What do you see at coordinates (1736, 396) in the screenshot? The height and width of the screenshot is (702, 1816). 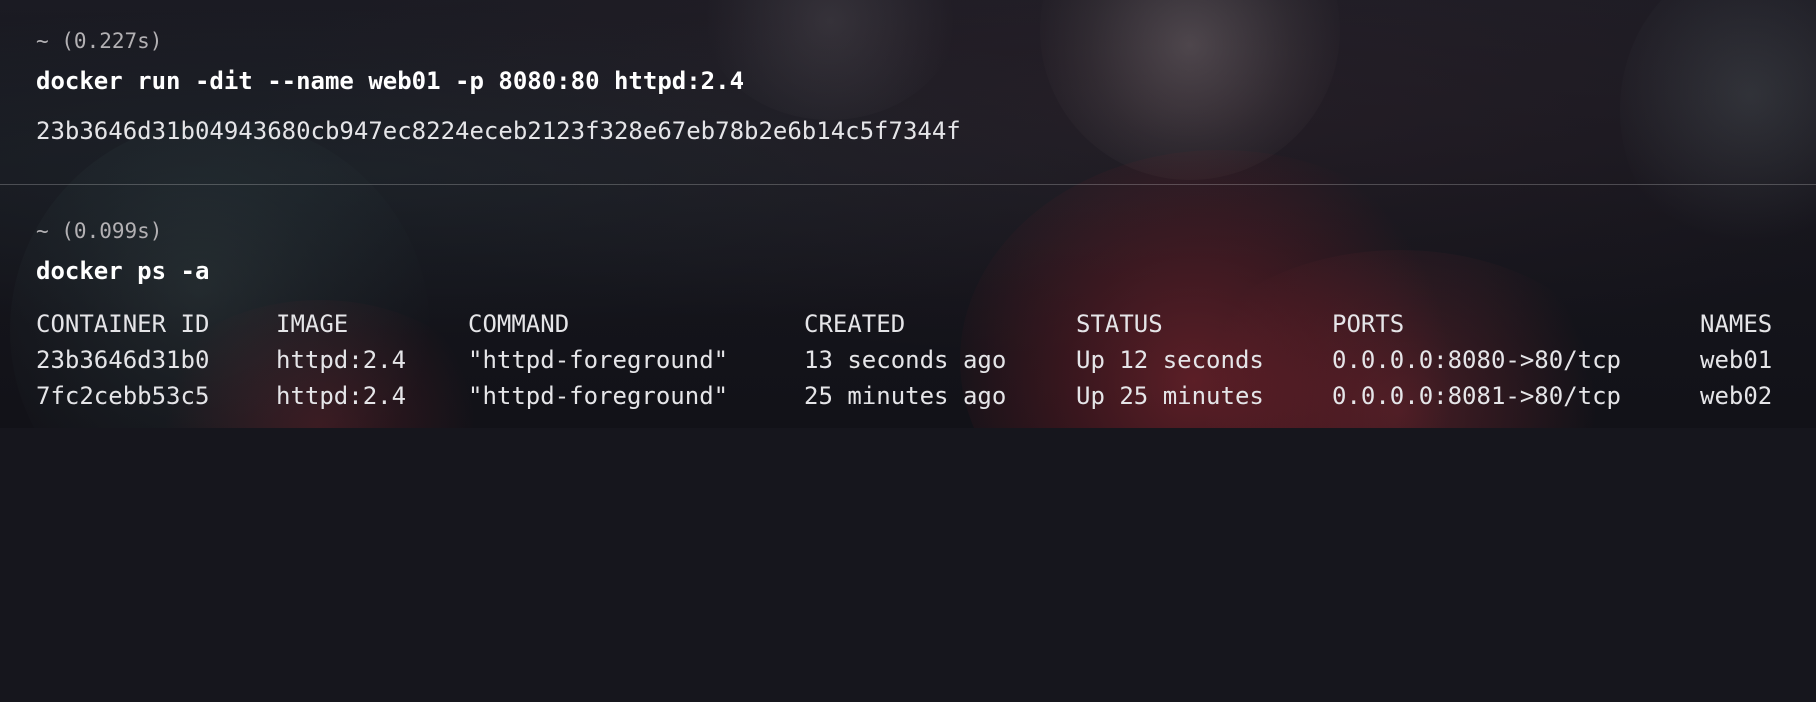 I see `names-cell: web02` at bounding box center [1736, 396].